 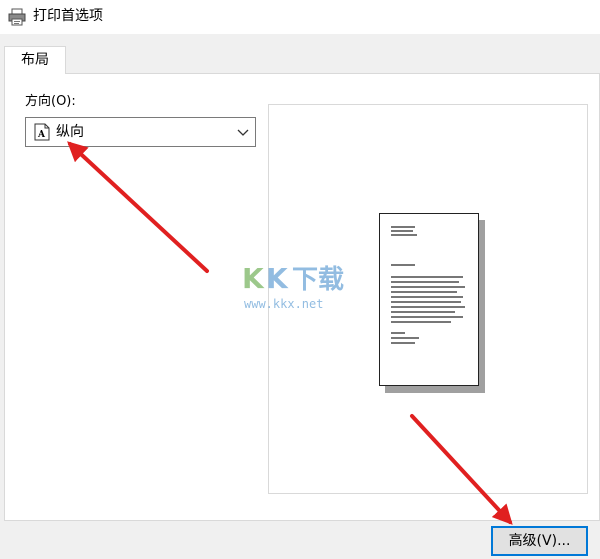 I want to click on tab-layout: 布局, so click(x=35, y=60).